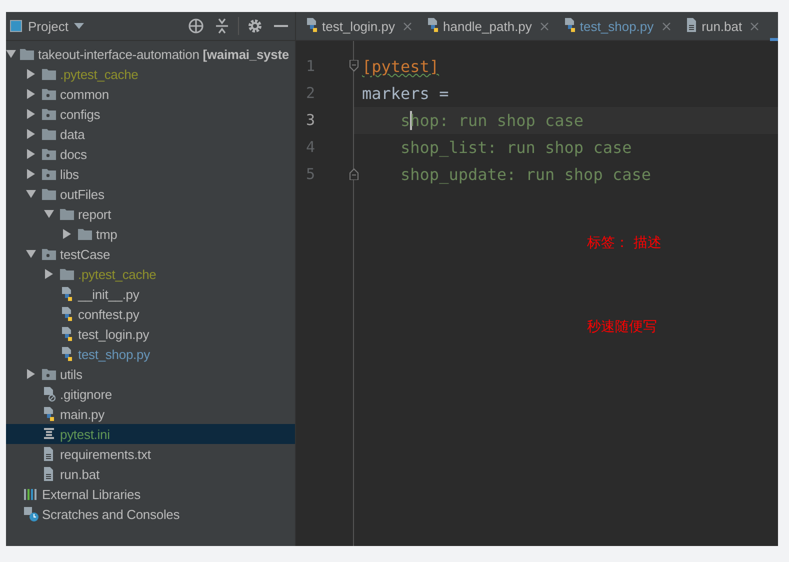 This screenshot has width=789, height=562. Describe the element at coordinates (105, 454) in the screenshot. I see `file-name: requirements.txt` at that location.